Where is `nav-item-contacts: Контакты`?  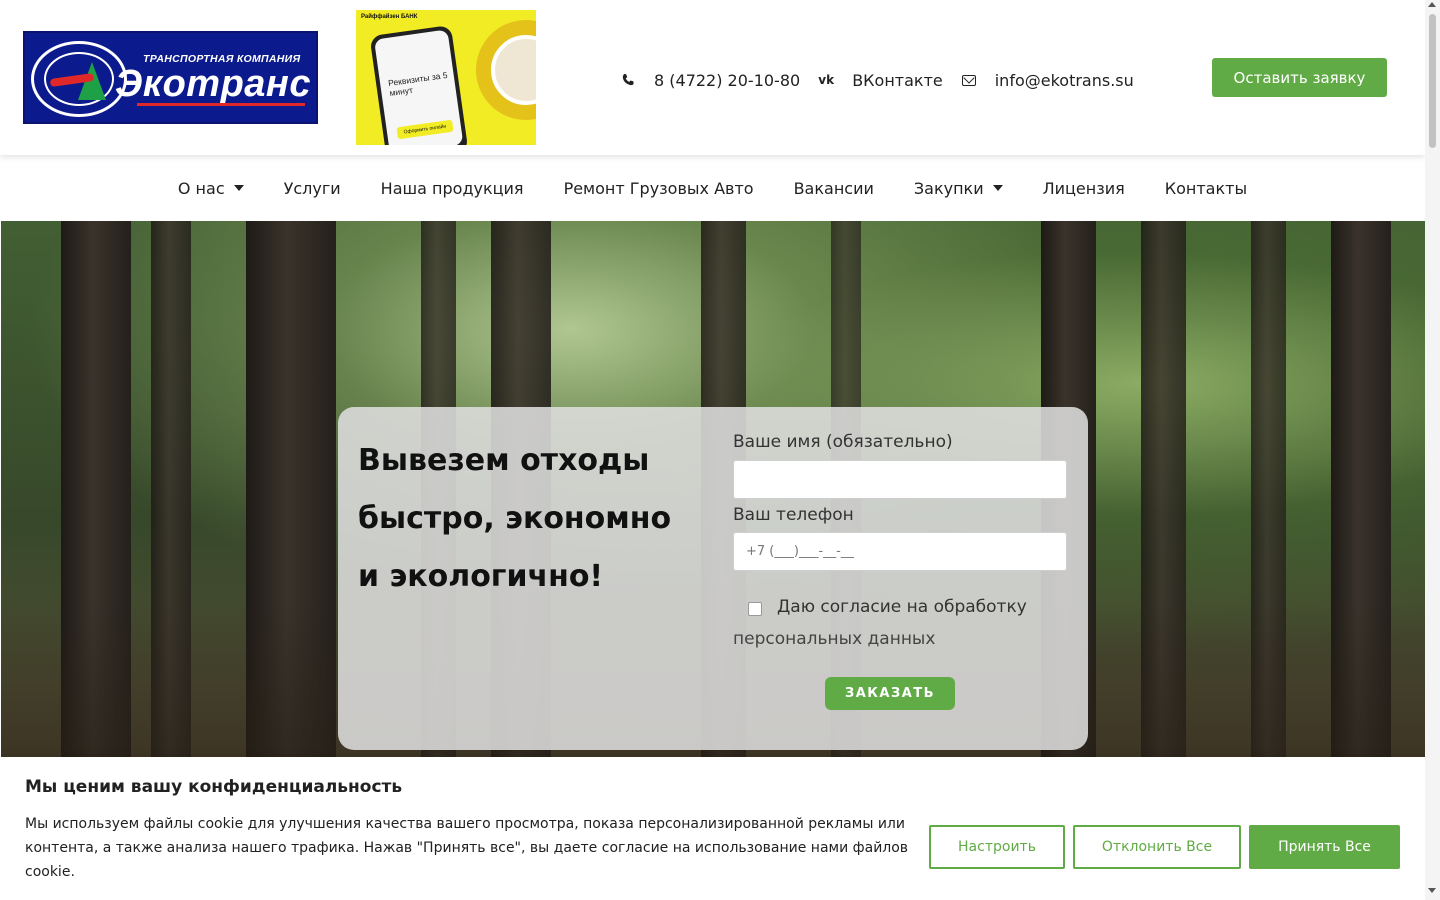
nav-item-contacts: Контакты is located at coordinates (1206, 188).